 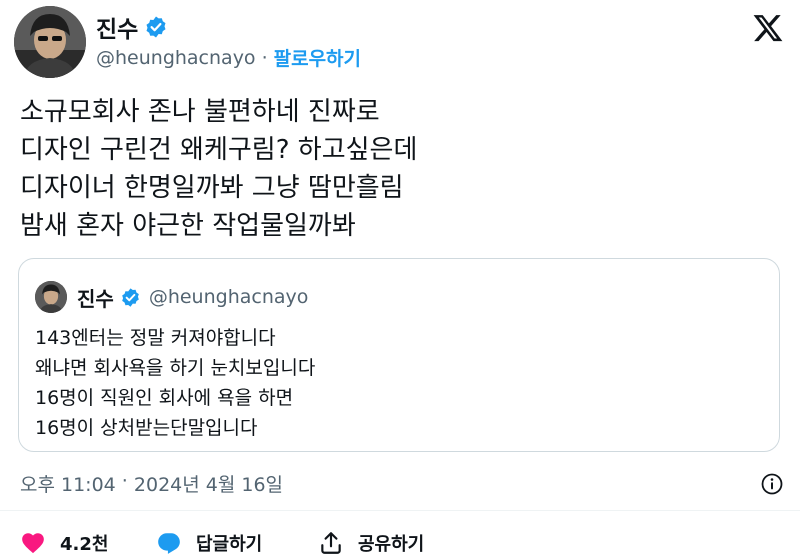 I want to click on like-button: 4.2천, so click(x=64, y=543).